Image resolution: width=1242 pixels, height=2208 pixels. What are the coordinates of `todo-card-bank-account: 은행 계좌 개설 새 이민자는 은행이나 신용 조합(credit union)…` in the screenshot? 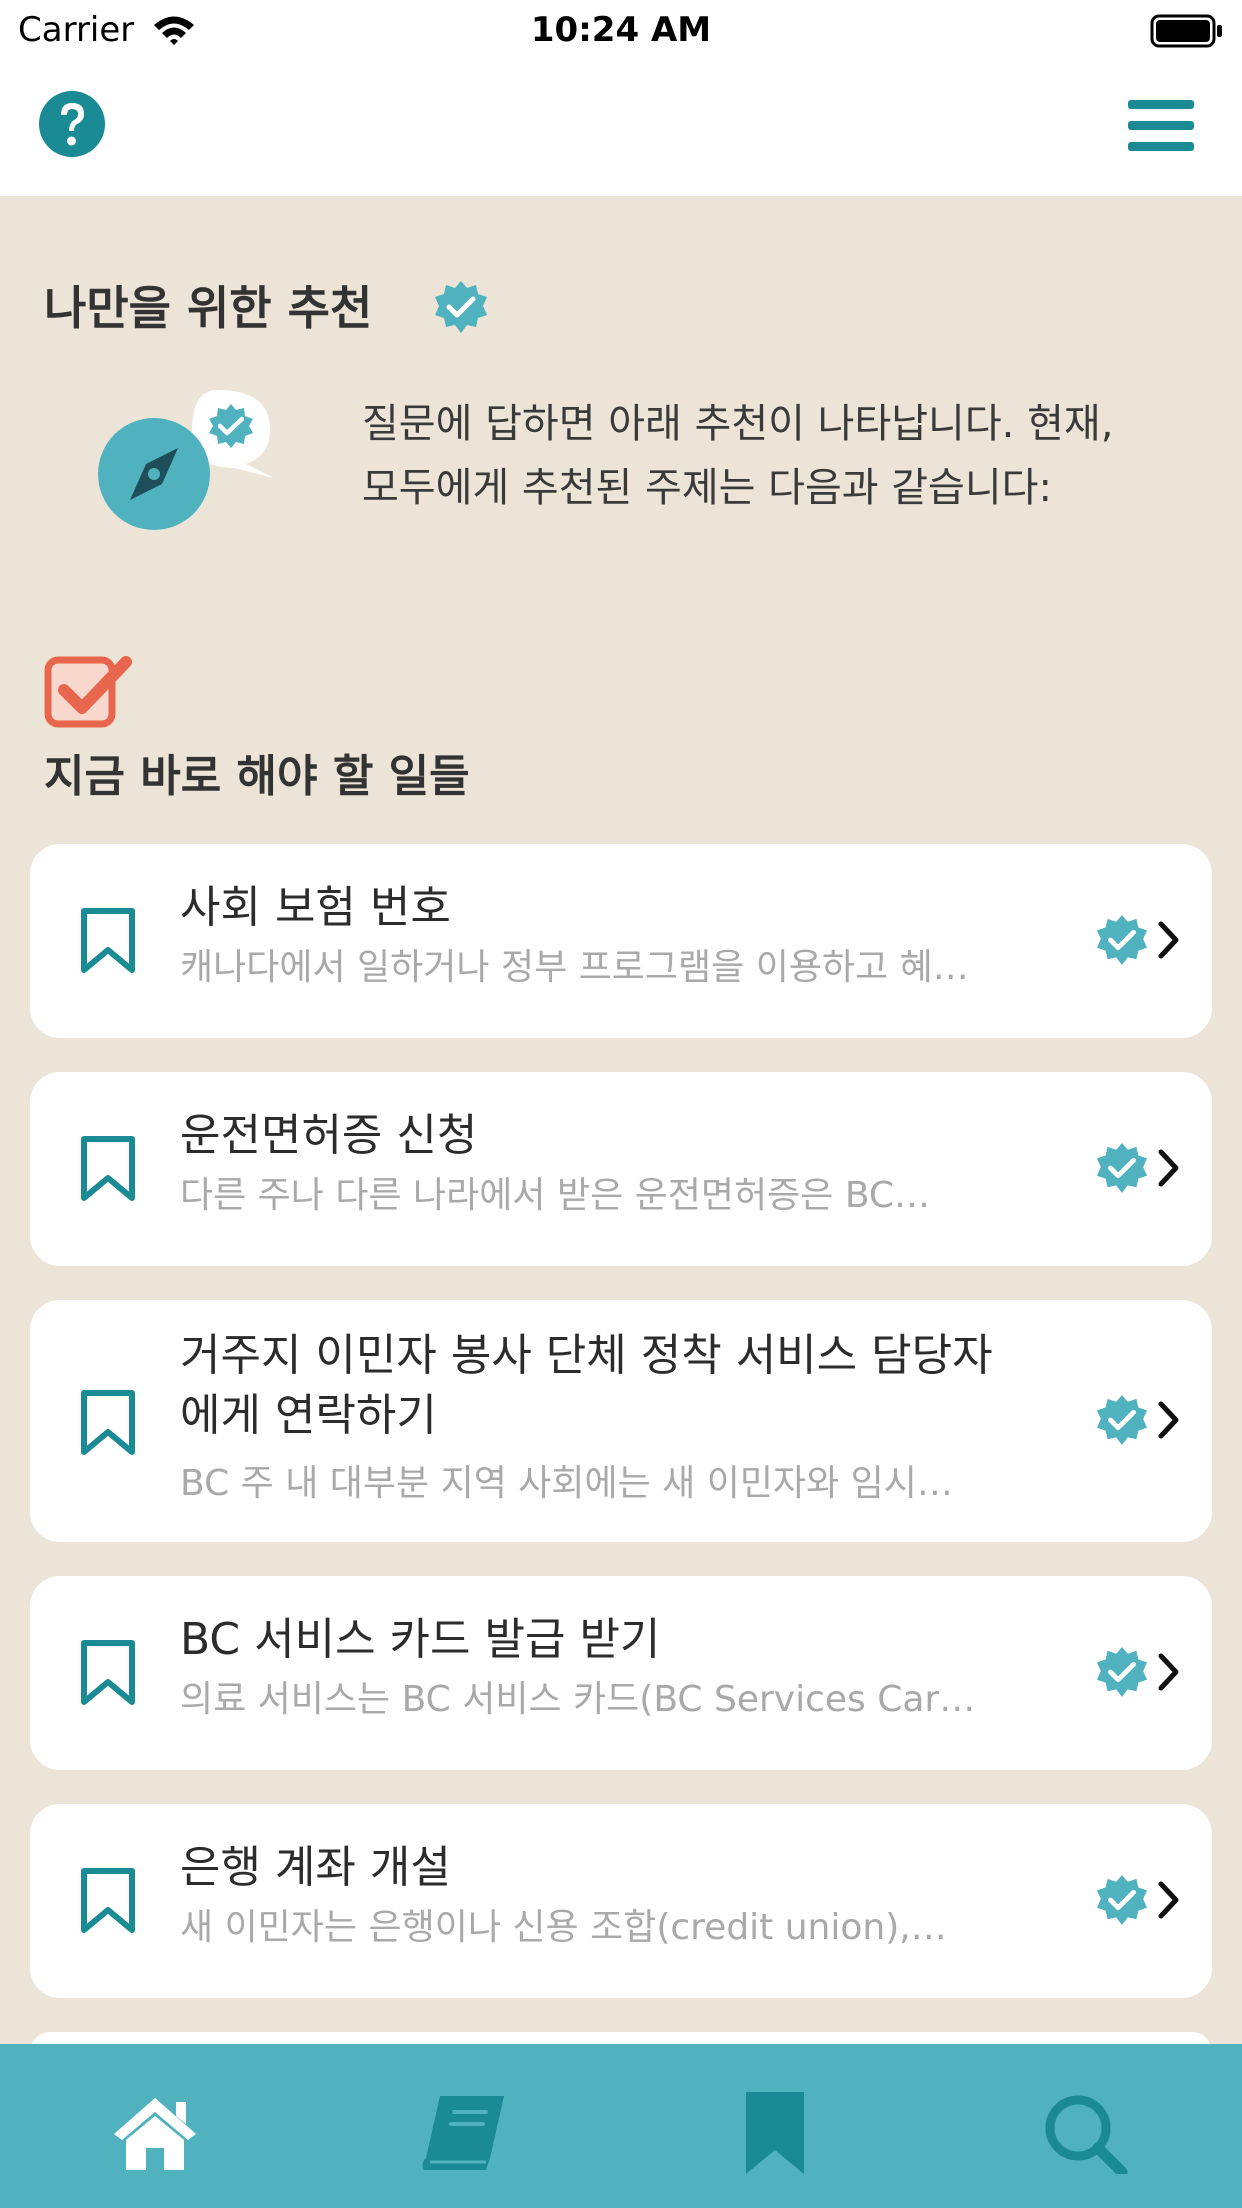 It's located at (621, 1901).